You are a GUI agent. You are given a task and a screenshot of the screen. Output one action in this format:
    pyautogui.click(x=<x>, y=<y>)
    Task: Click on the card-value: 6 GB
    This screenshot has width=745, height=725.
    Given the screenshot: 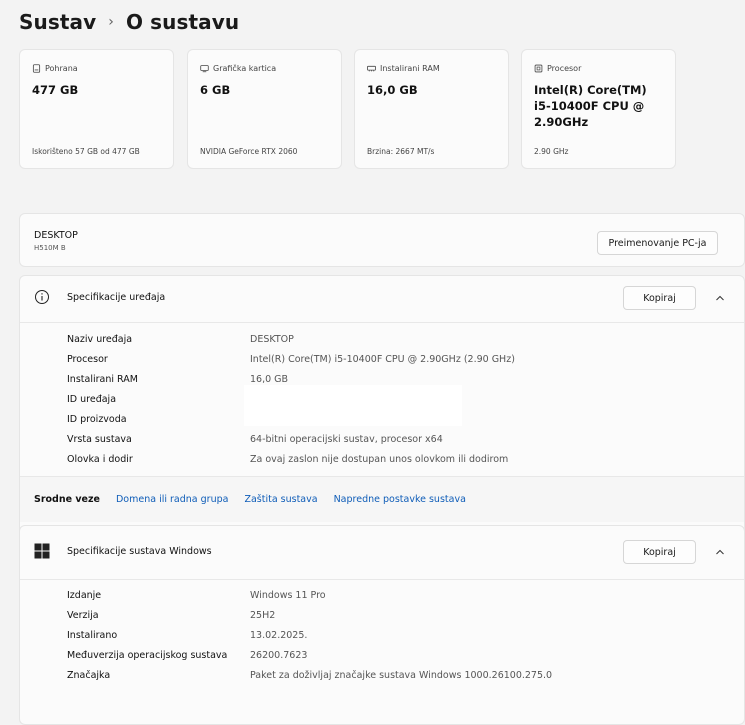 What is the action you would take?
    pyautogui.click(x=215, y=90)
    